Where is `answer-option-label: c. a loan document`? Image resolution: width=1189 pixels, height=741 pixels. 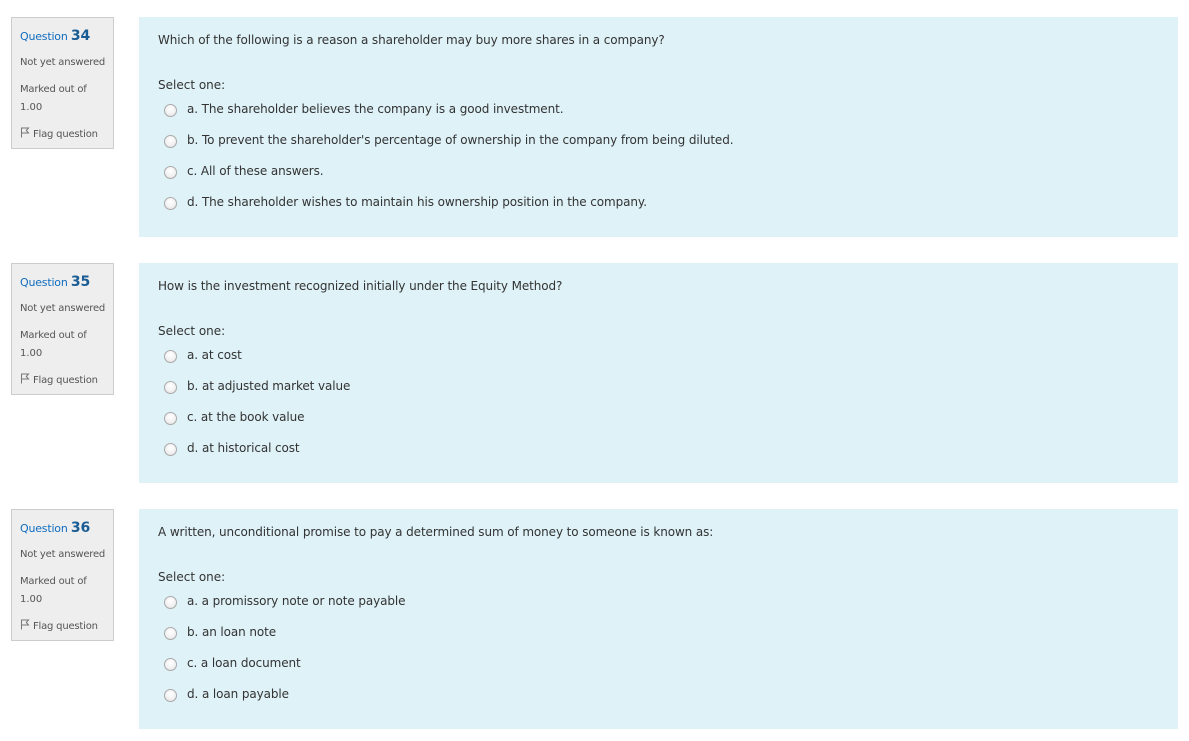 answer-option-label: c. a loan document is located at coordinates (244, 663).